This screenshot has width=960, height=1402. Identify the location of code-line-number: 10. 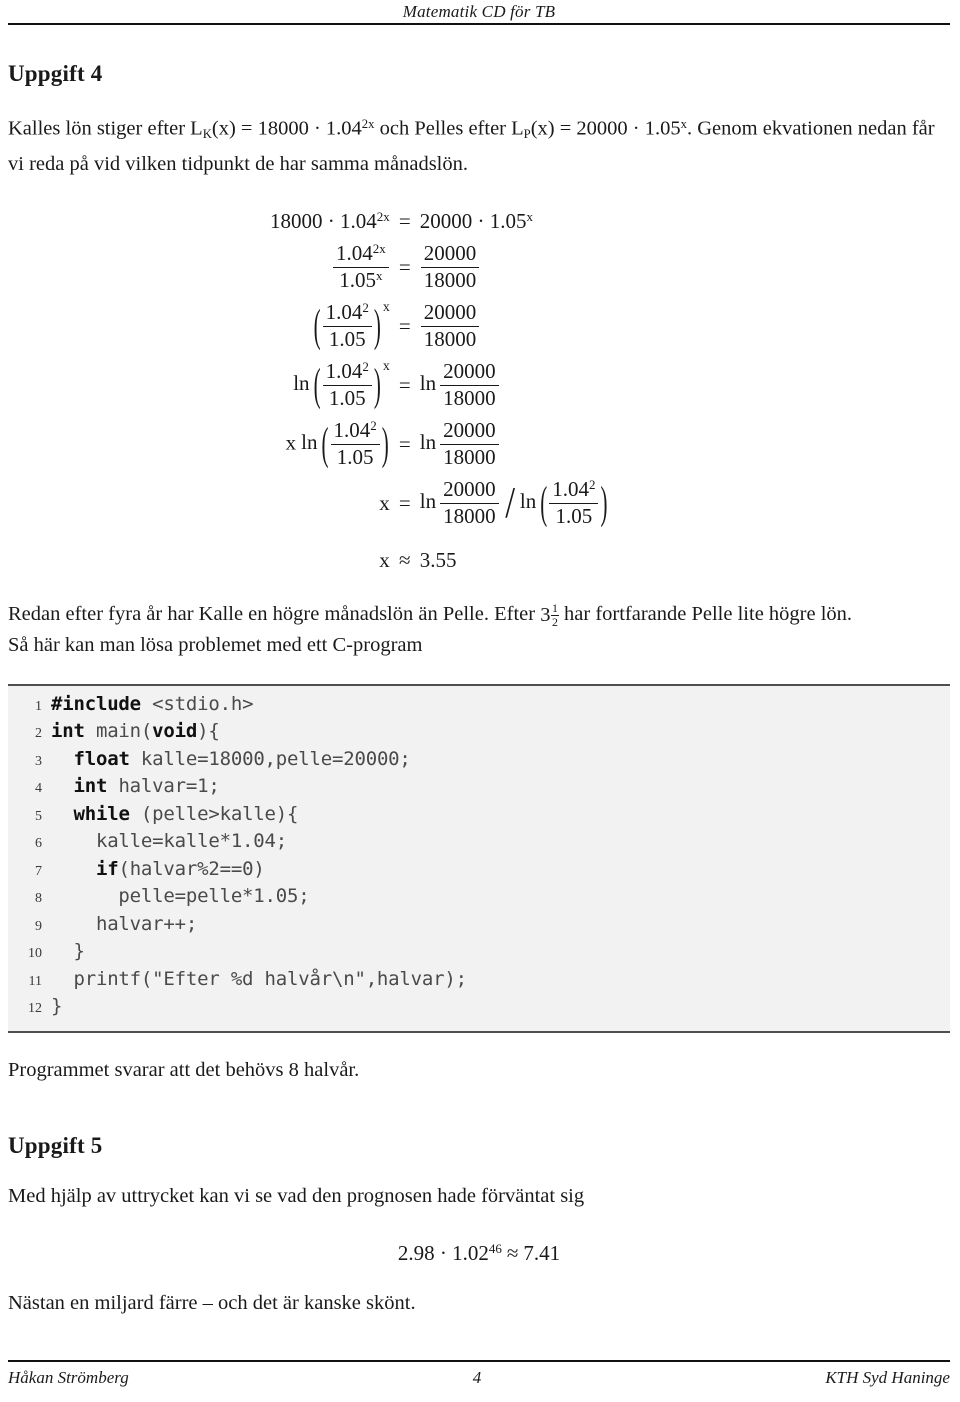
(35, 954).